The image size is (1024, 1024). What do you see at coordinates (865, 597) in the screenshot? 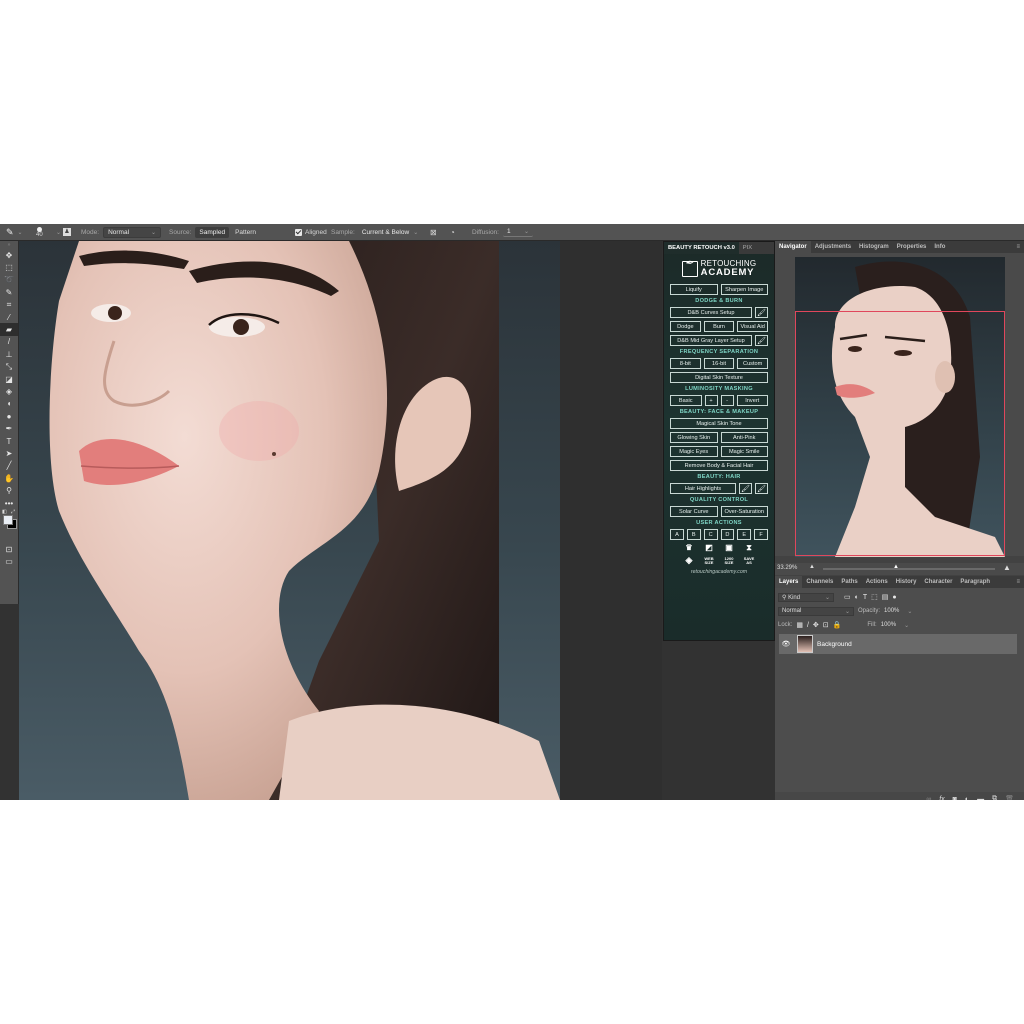
I see `filter-type-icon: T` at bounding box center [865, 597].